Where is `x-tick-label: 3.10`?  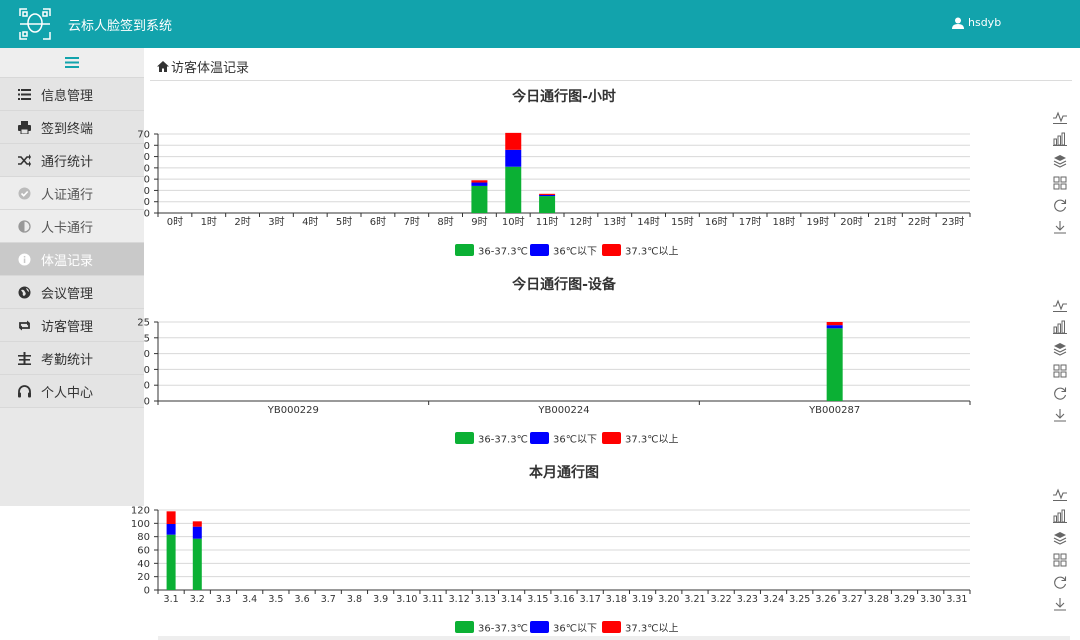 x-tick-label: 3.10 is located at coordinates (406, 599).